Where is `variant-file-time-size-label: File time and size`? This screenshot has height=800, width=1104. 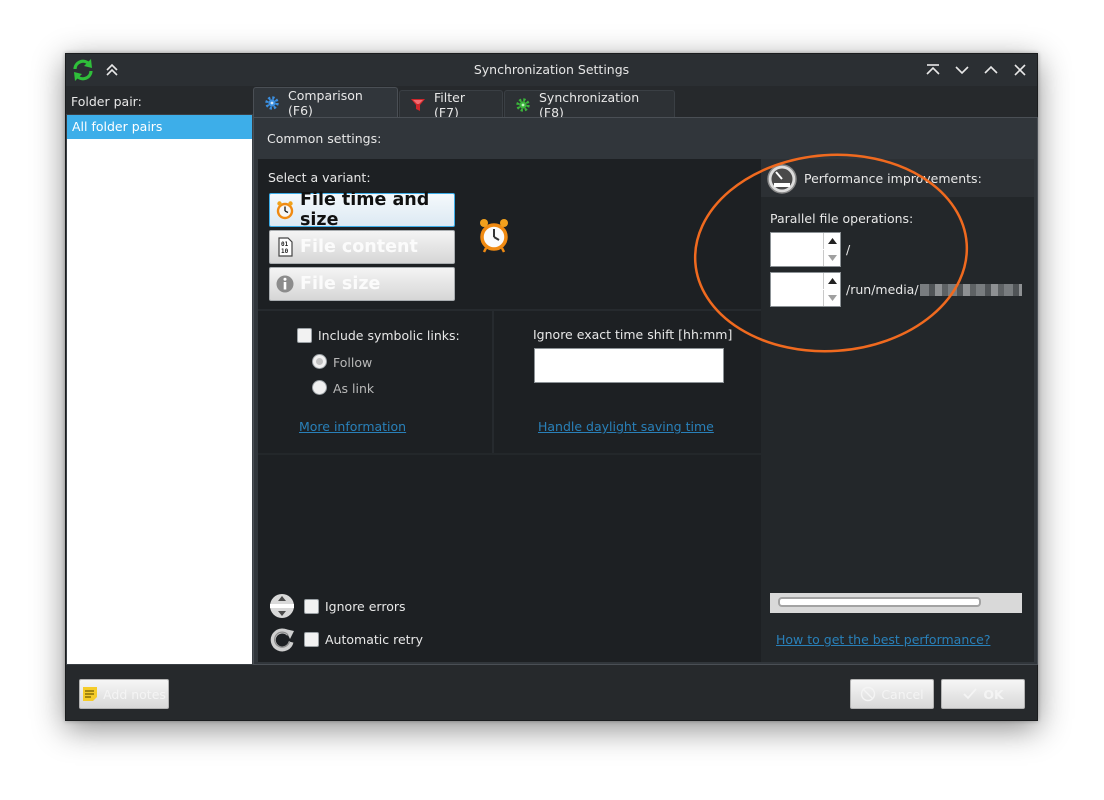 variant-file-time-size-label: File time and size is located at coordinates (365, 210).